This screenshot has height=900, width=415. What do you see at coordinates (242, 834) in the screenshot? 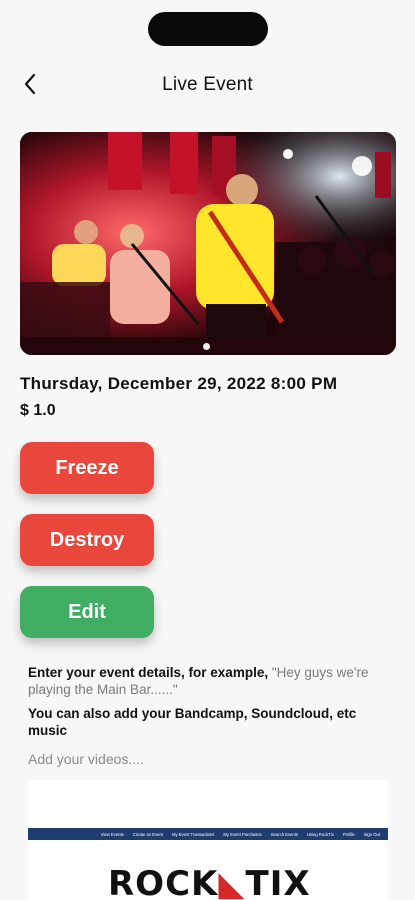
I see `embed-nav-item: My Event Purchases` at bounding box center [242, 834].